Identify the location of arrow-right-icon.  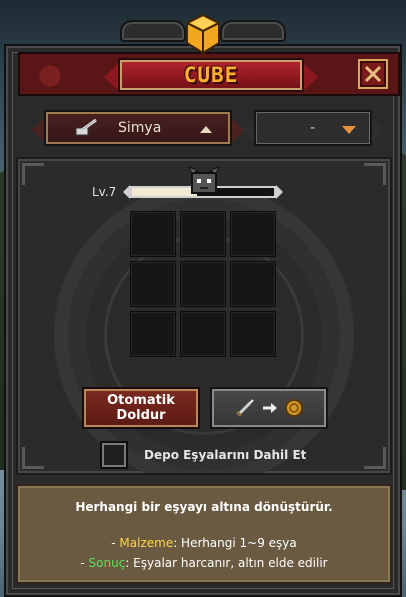
(270, 408).